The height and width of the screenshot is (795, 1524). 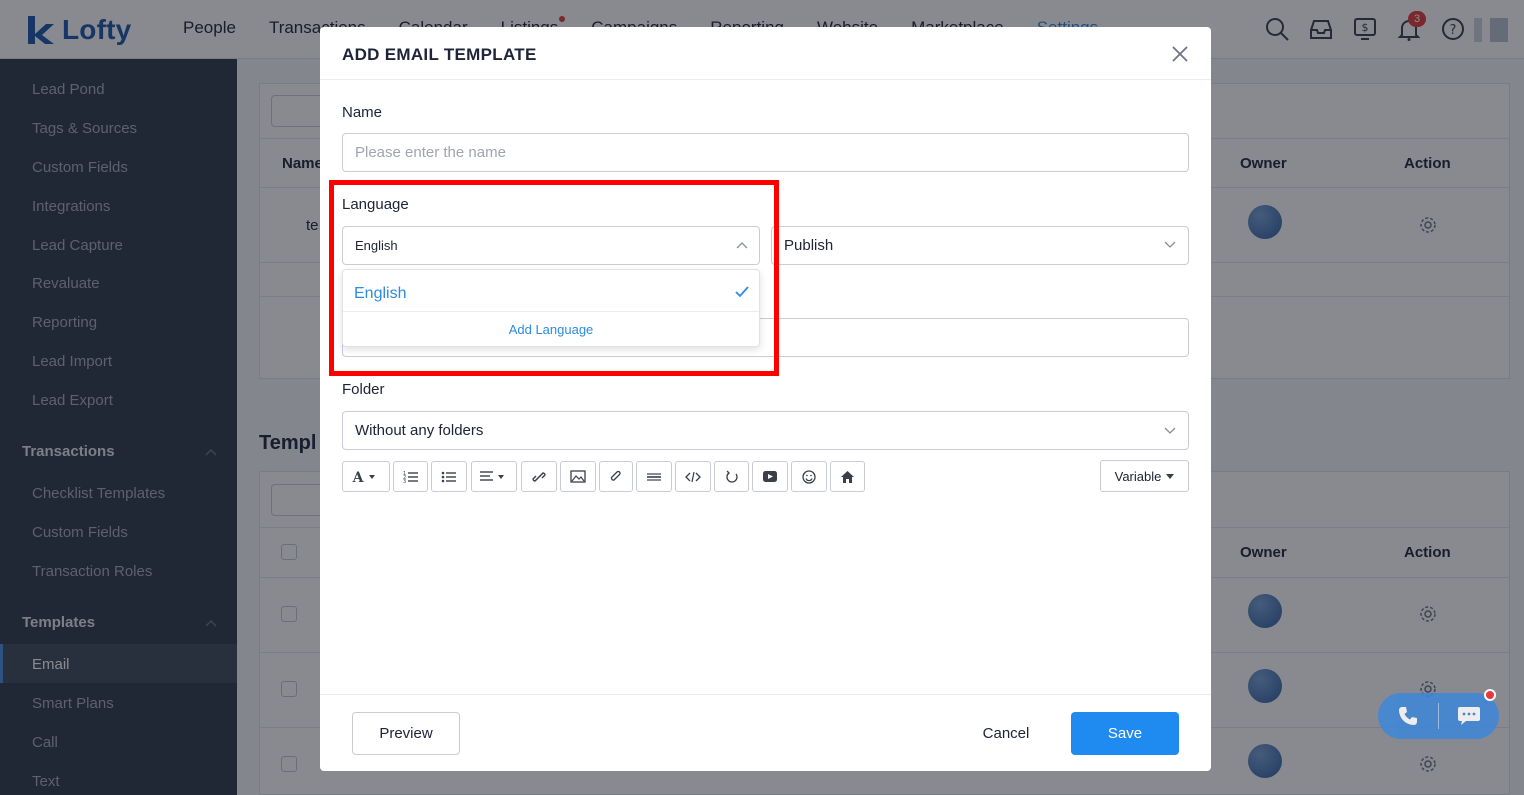 I want to click on name-label: Name, so click(x=362, y=112).